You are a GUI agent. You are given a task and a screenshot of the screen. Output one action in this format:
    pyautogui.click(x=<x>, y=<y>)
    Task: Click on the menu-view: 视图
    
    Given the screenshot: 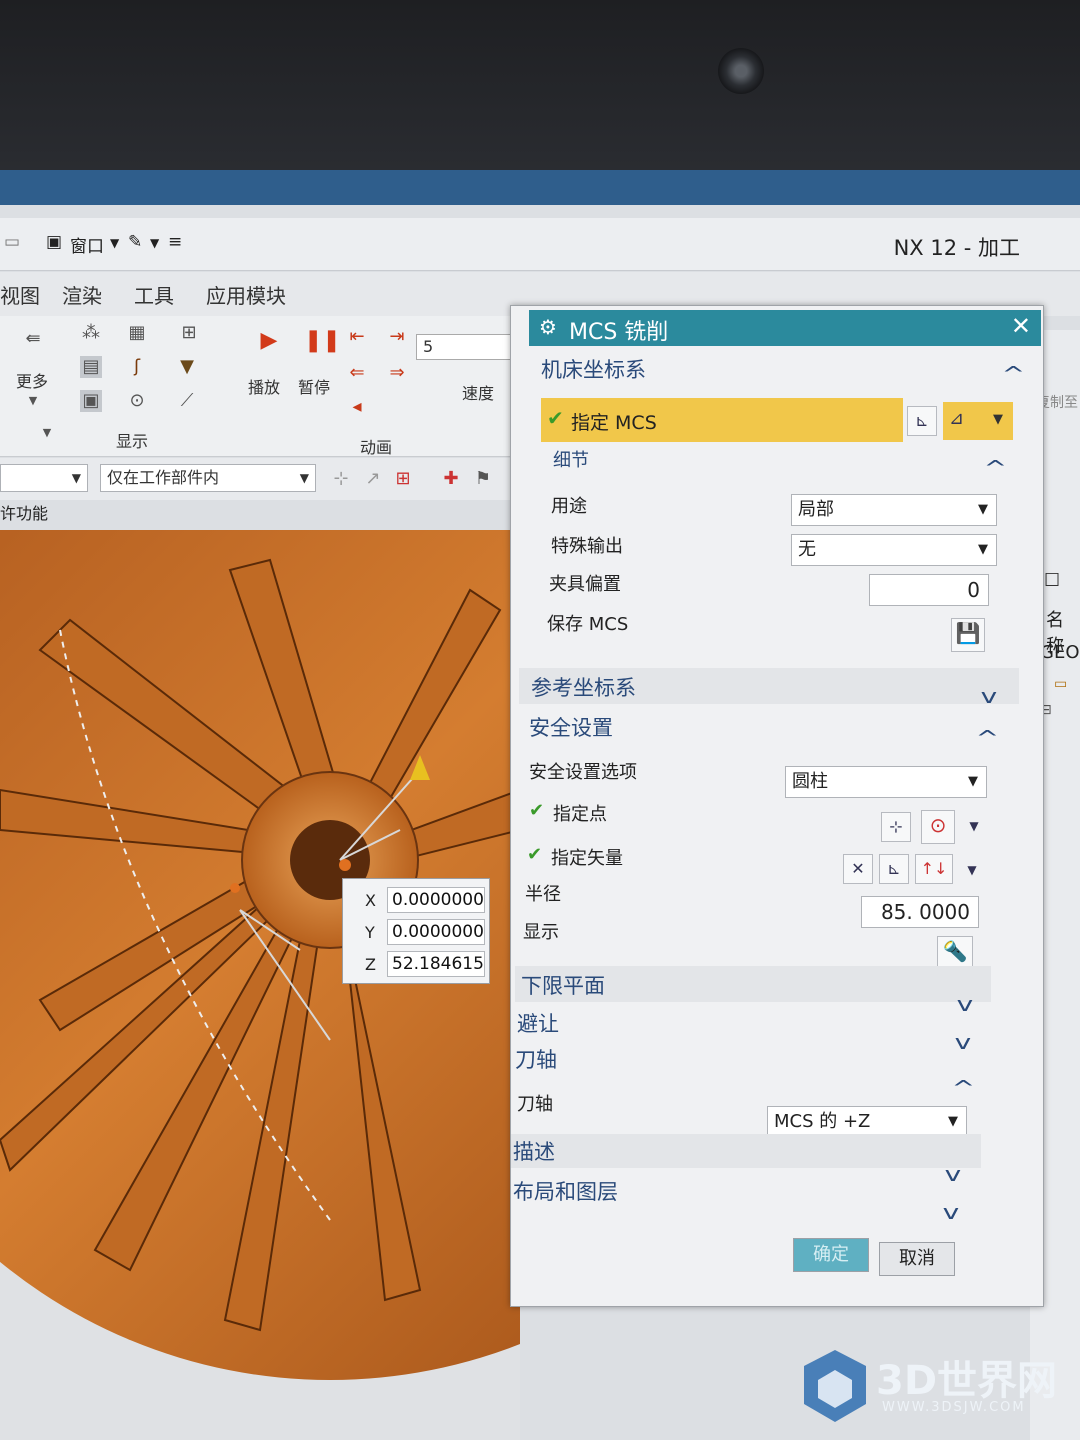 What is the action you would take?
    pyautogui.click(x=20, y=294)
    